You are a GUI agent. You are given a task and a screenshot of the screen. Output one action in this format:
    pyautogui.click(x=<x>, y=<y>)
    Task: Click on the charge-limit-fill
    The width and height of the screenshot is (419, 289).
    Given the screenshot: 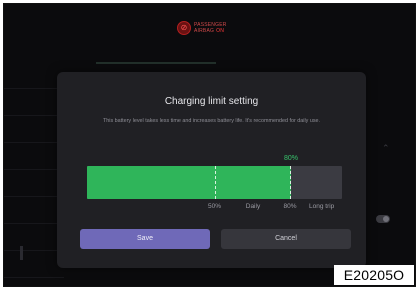 What is the action you would take?
    pyautogui.click(x=189, y=182)
    